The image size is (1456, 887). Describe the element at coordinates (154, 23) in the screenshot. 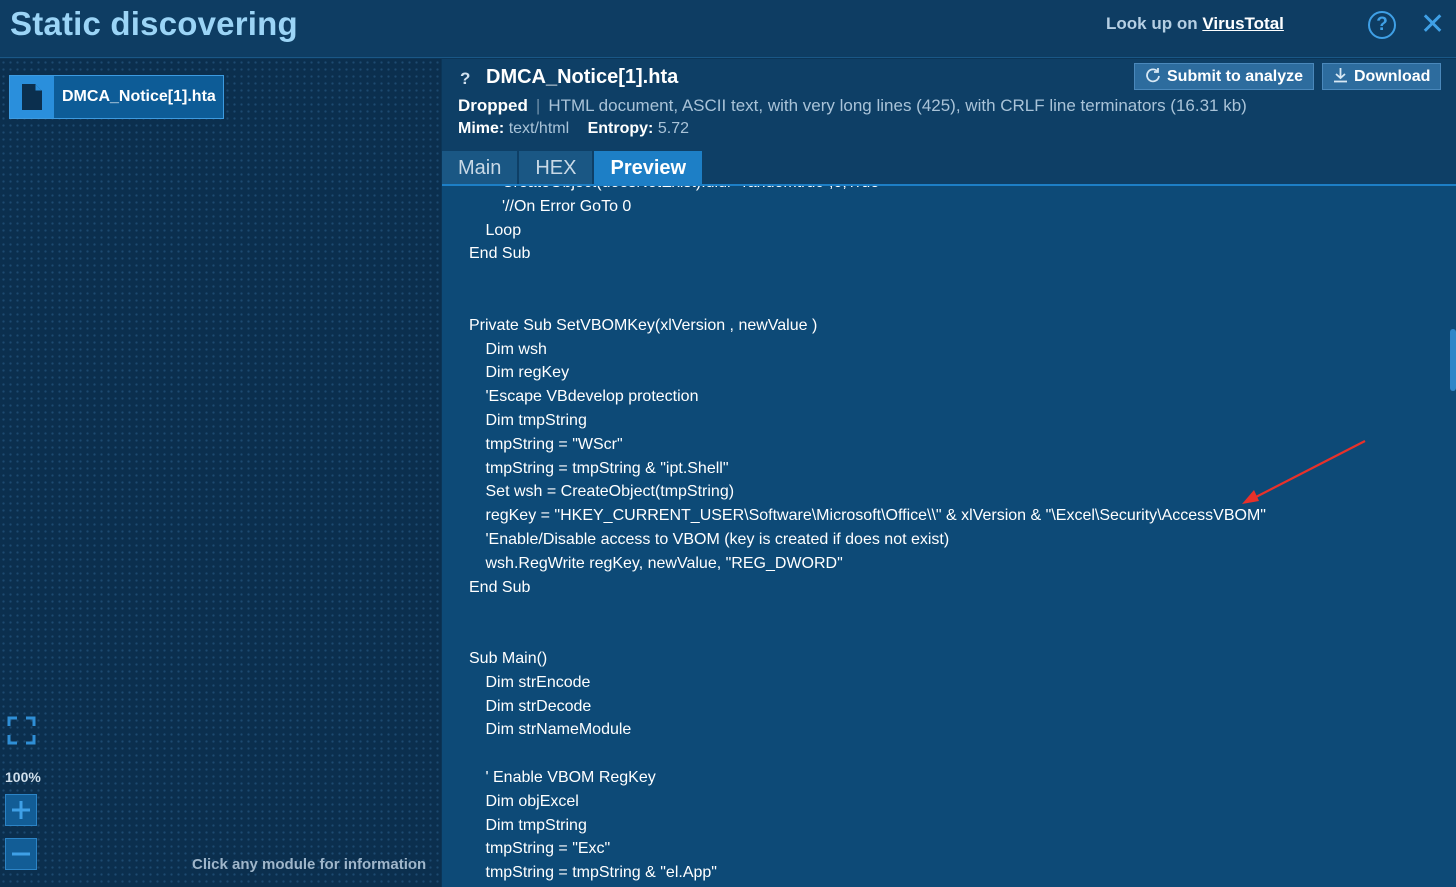

I see `page-title: Static discovering` at that location.